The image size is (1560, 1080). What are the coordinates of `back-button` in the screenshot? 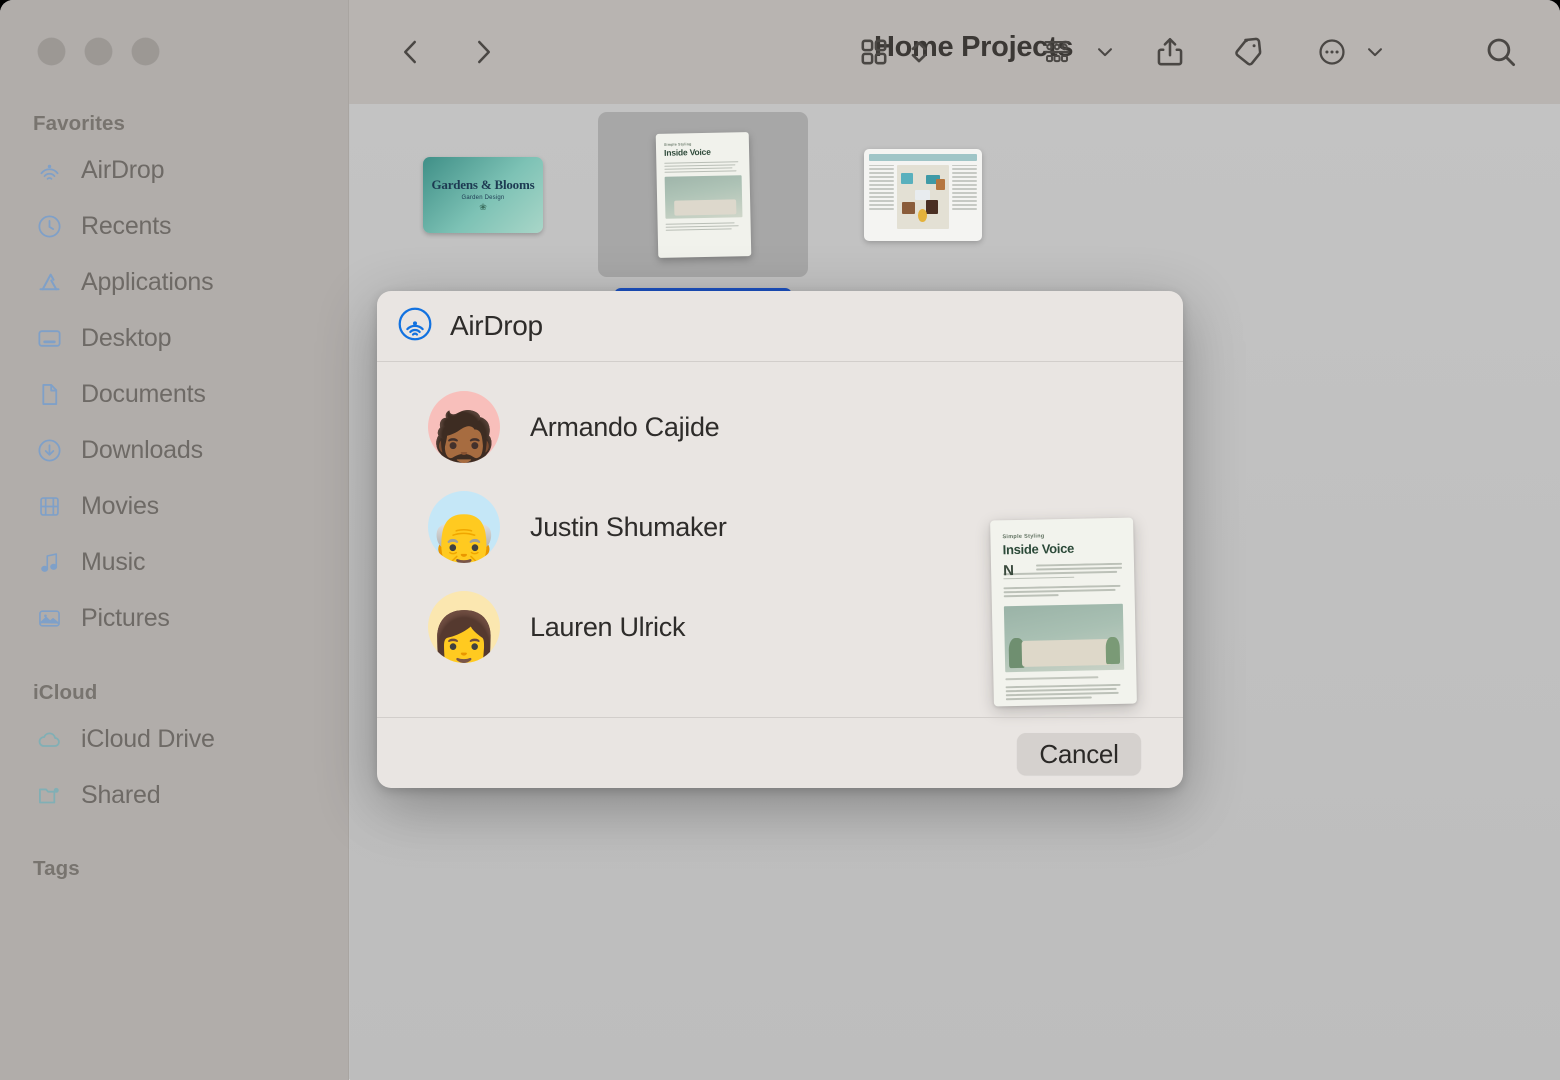 It's located at (411, 52).